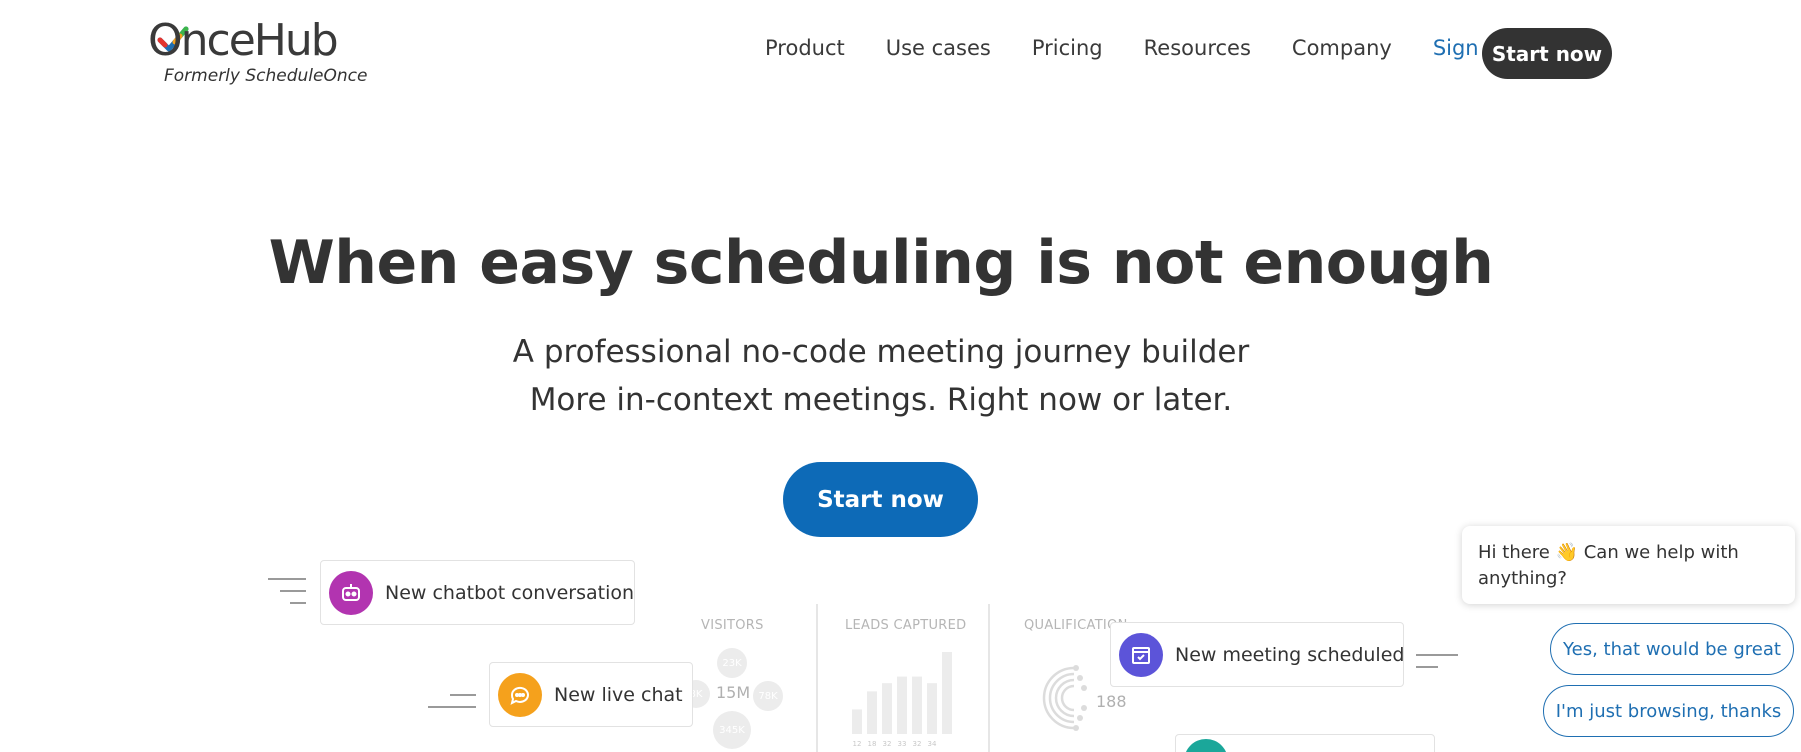  I want to click on decor-lines-livechat, so click(453, 701).